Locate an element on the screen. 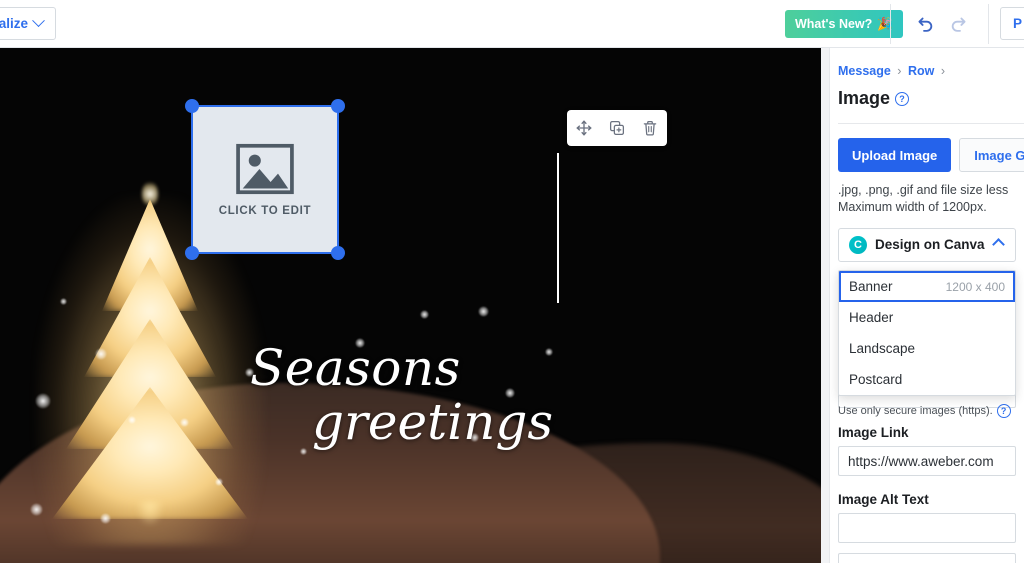 The width and height of the screenshot is (1024, 563). redo-icon is located at coordinates (958, 24).